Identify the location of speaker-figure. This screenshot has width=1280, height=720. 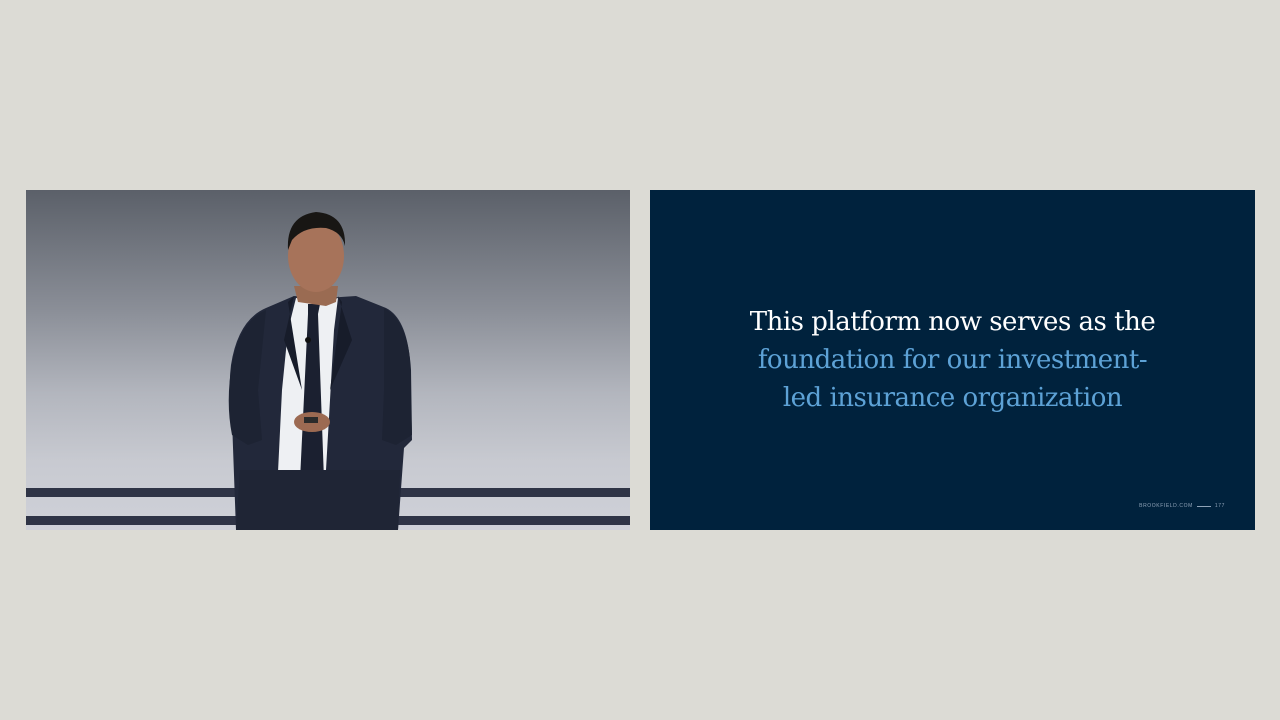
(320, 371).